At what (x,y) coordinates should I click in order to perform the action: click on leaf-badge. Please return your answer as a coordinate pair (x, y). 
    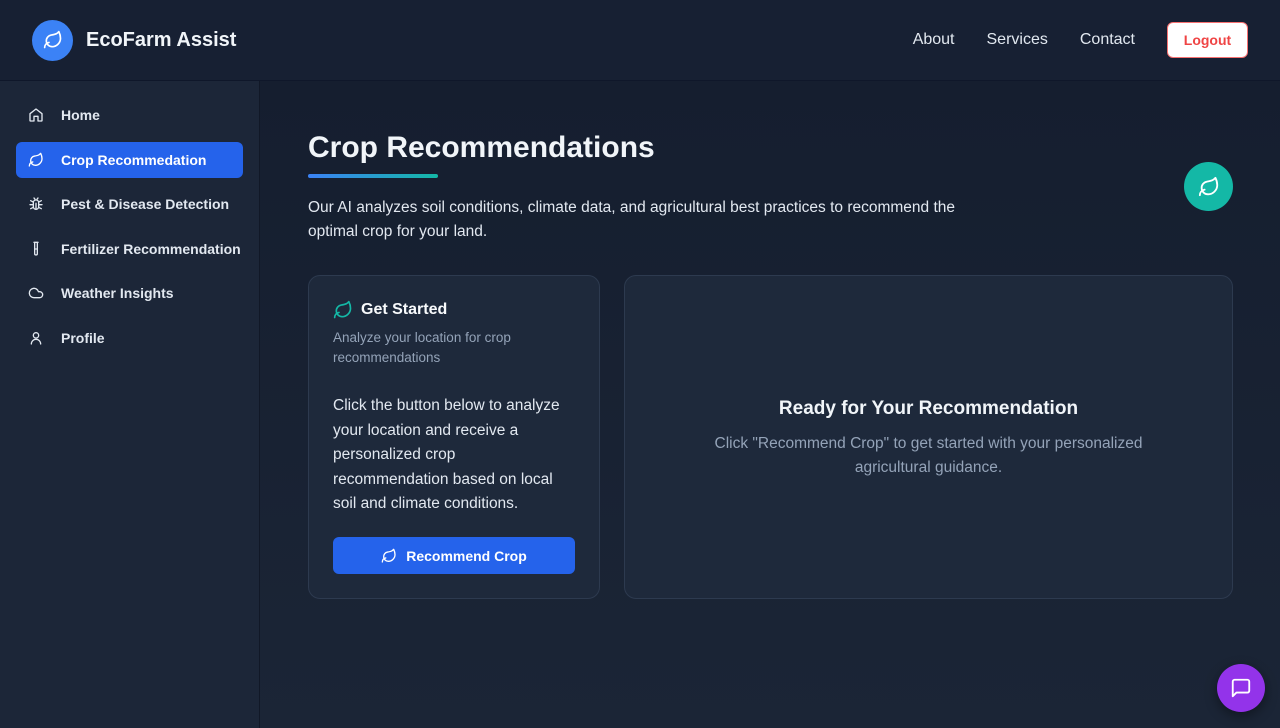
    Looking at the image, I should click on (1208, 186).